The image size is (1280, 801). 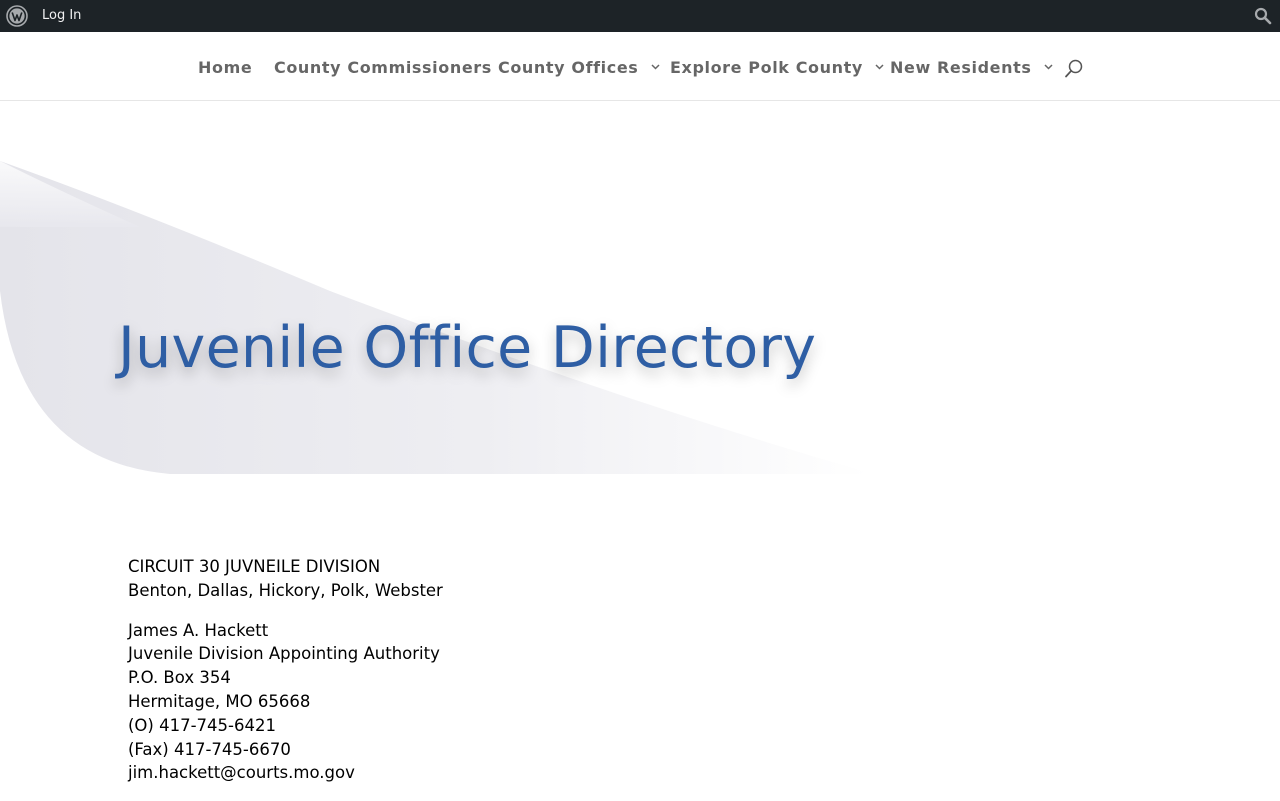 I want to click on division-counties: Benton, Dallas, Hickory, Polk, Webster, so click(x=285, y=590).